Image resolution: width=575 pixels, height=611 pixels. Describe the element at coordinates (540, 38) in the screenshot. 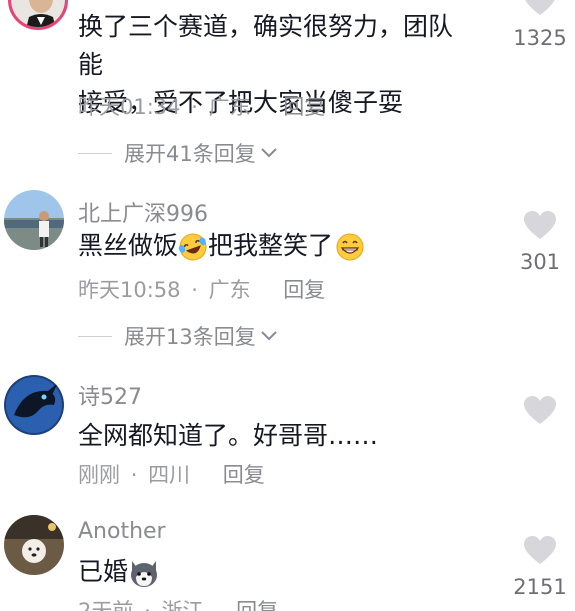

I see `like-count: 1325` at that location.